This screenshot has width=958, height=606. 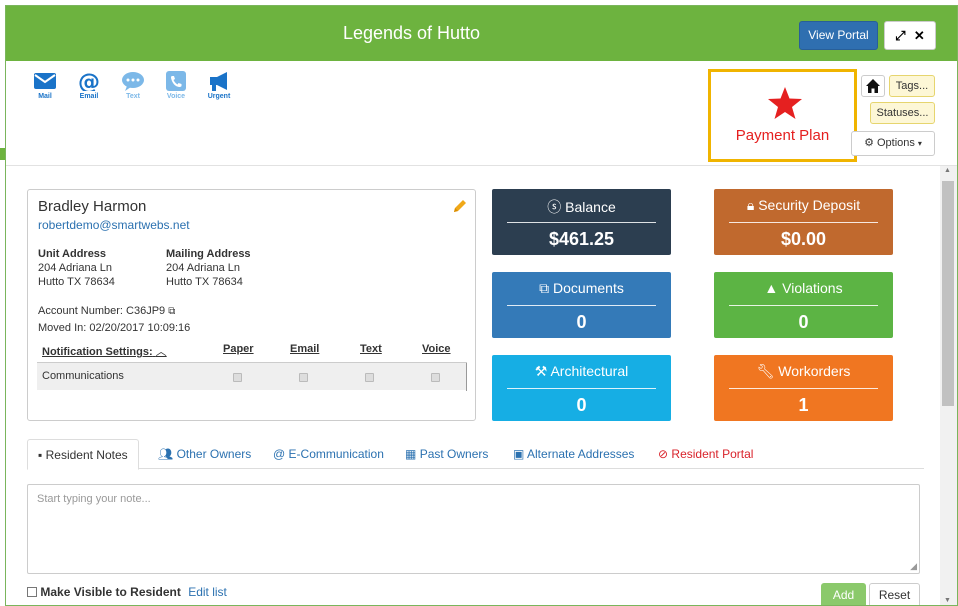 What do you see at coordinates (104, 351) in the screenshot?
I see `notification-settings-header: Notification Settings: ︿` at bounding box center [104, 351].